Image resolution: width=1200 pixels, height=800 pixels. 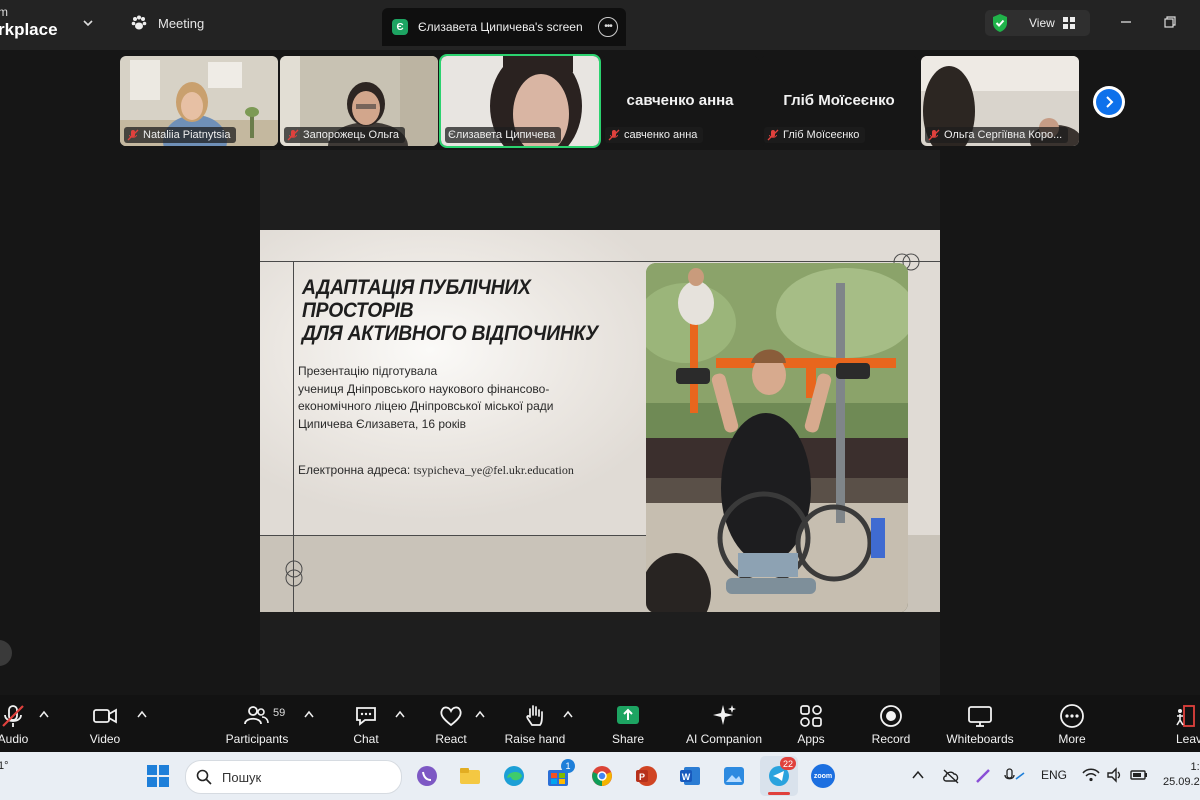 What do you see at coordinates (167, 23) in the screenshot?
I see `meeting-tab: Meeting` at bounding box center [167, 23].